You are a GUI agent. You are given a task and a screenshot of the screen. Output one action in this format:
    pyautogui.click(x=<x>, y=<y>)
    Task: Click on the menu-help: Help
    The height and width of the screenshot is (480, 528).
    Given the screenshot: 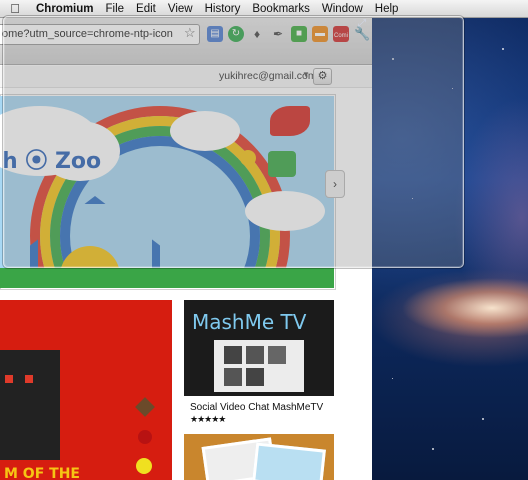 What is the action you would take?
    pyautogui.click(x=387, y=9)
    